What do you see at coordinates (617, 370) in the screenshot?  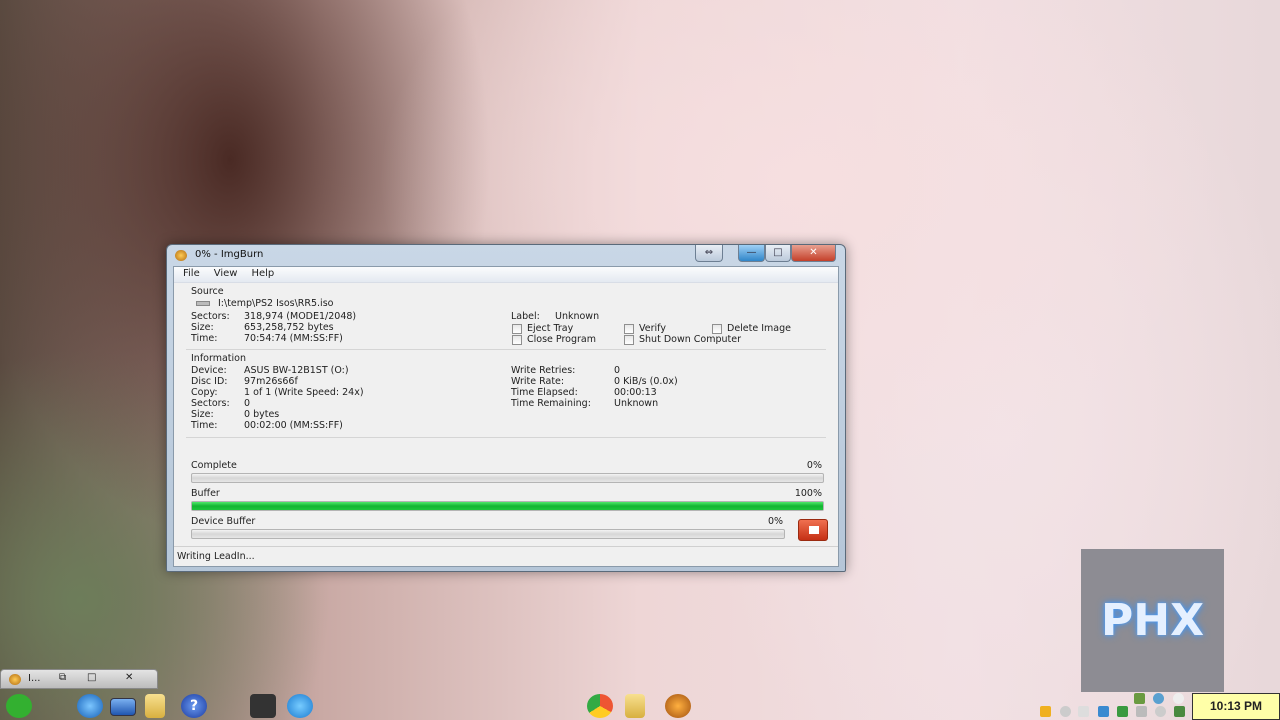 I see `write-retries-value: 0` at bounding box center [617, 370].